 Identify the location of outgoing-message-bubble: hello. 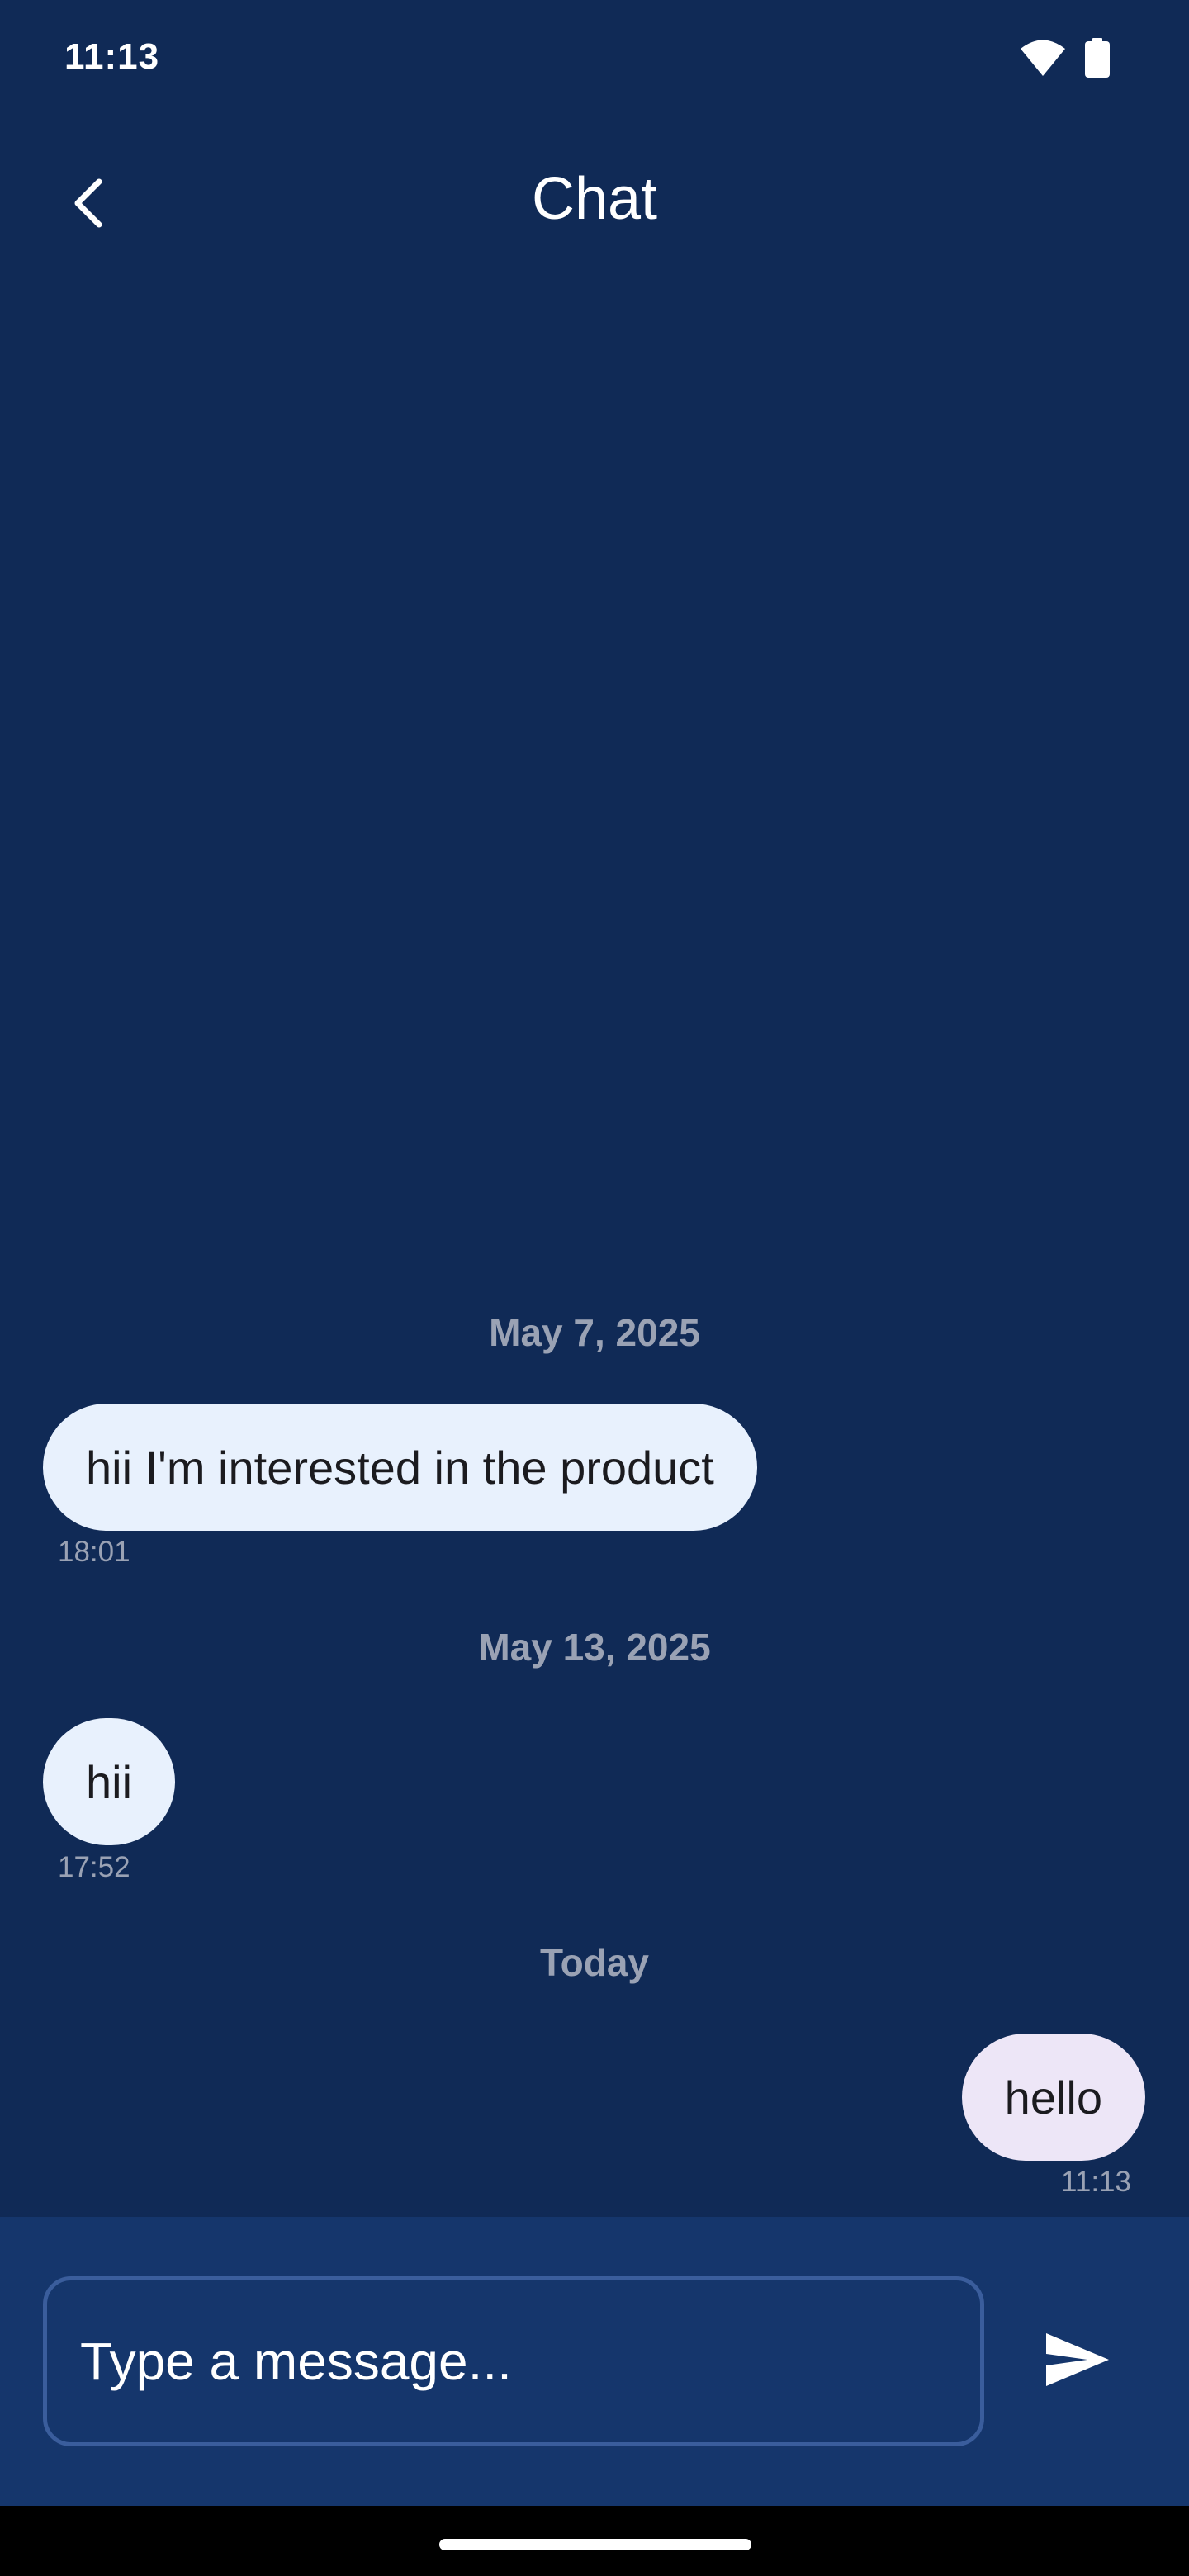
(1053, 2097).